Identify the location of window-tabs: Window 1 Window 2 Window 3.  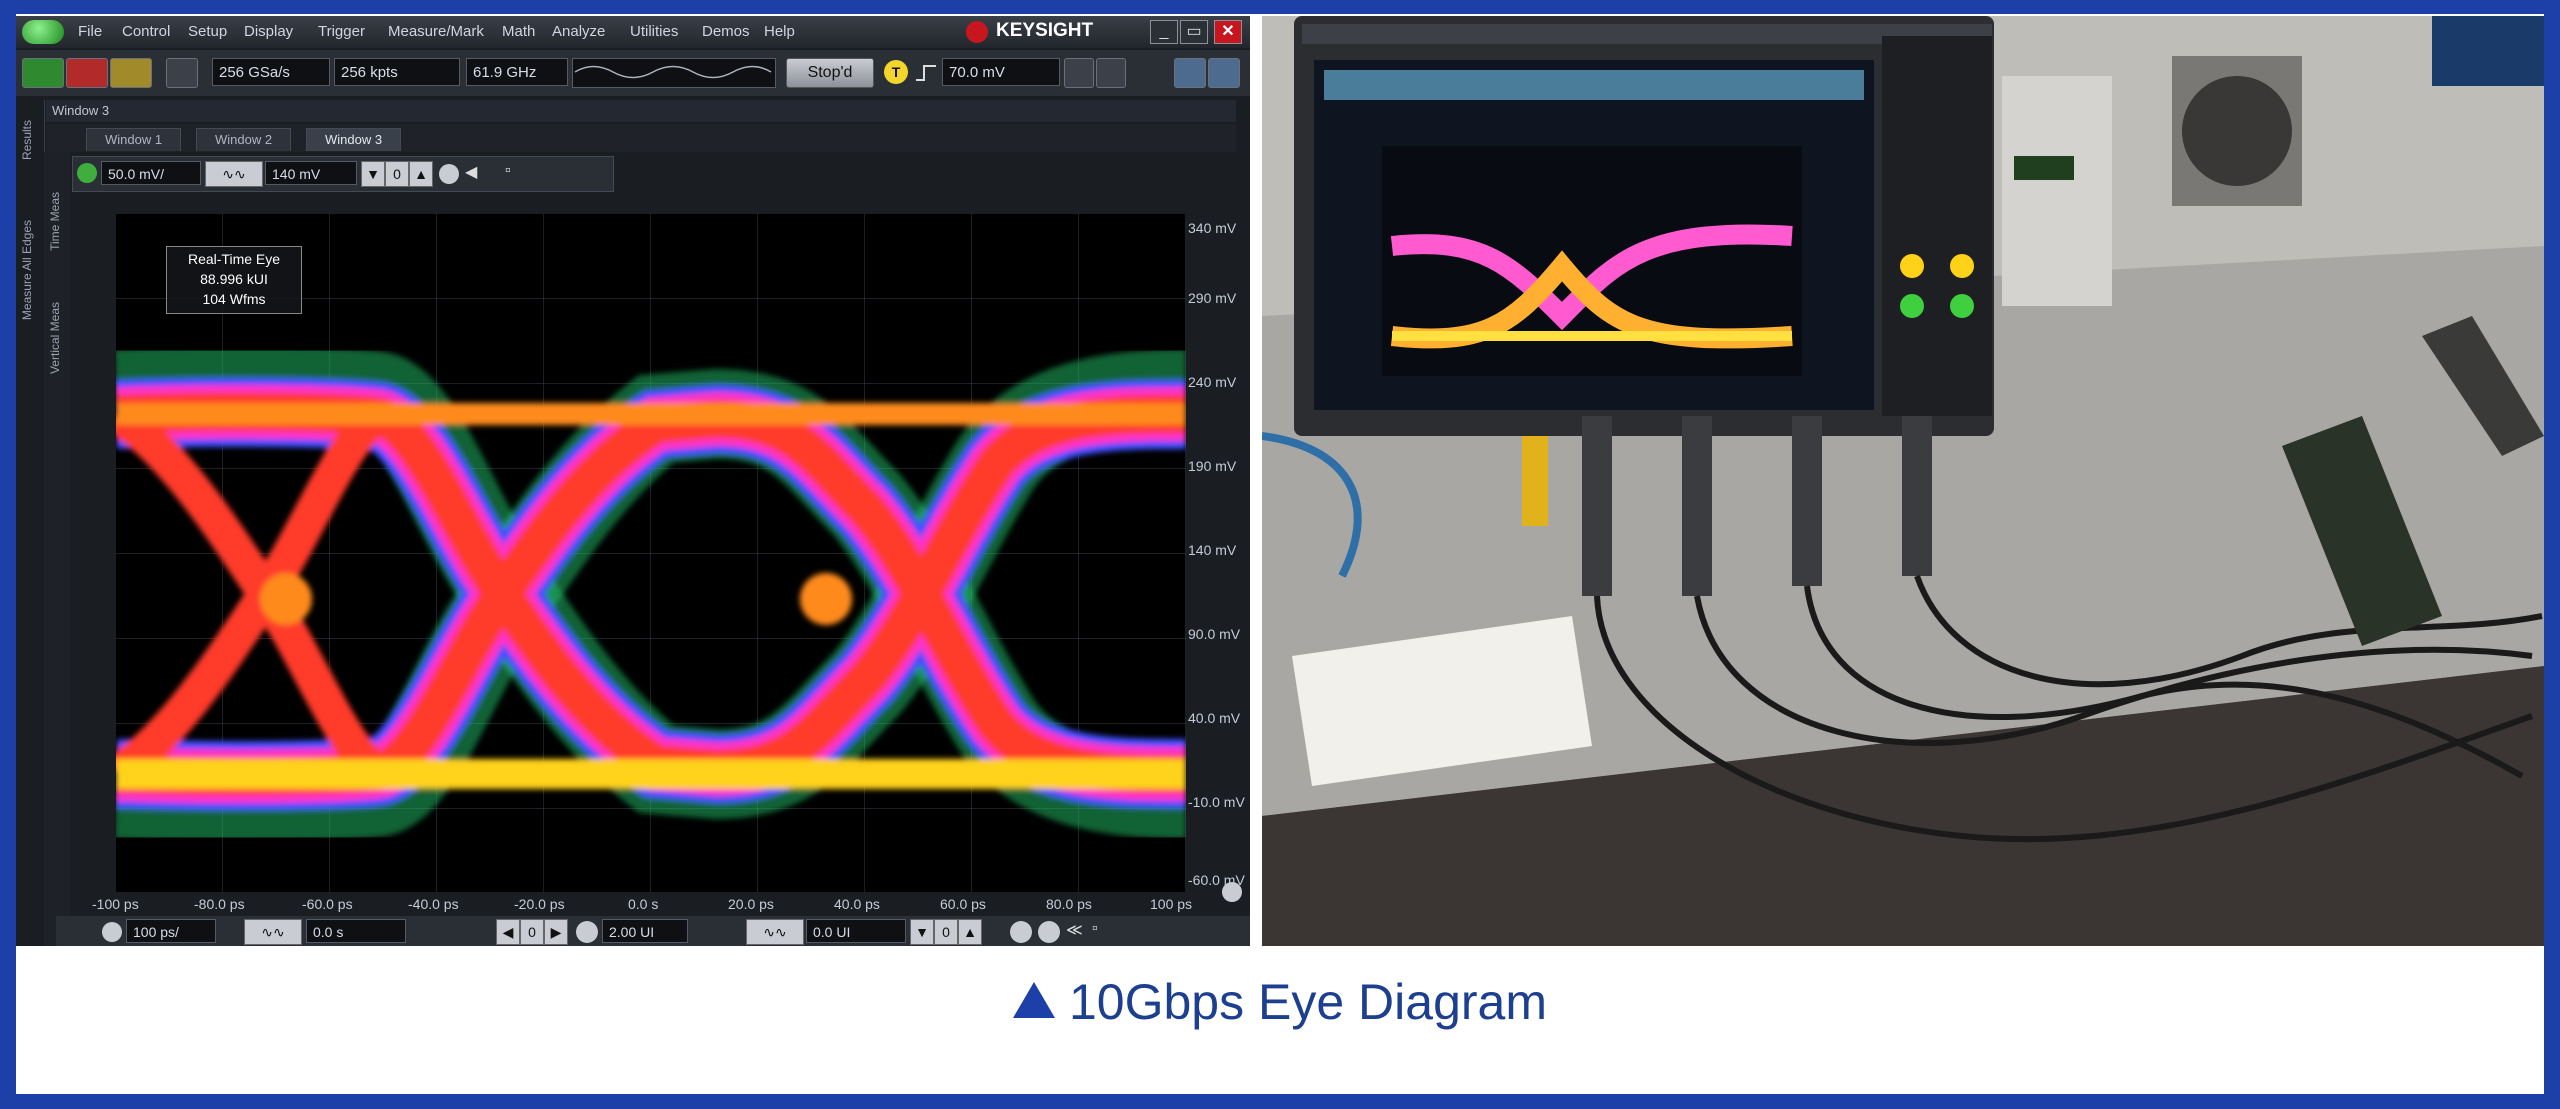
(641, 138).